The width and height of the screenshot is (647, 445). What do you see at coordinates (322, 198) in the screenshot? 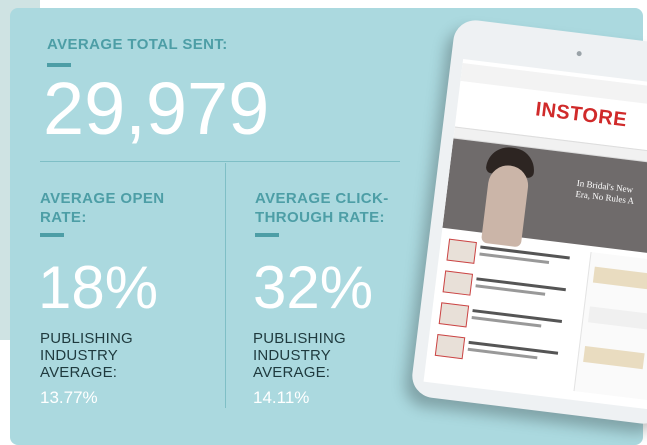
I see `click-rate-label-line1: AVERAGE CLICK-` at bounding box center [322, 198].